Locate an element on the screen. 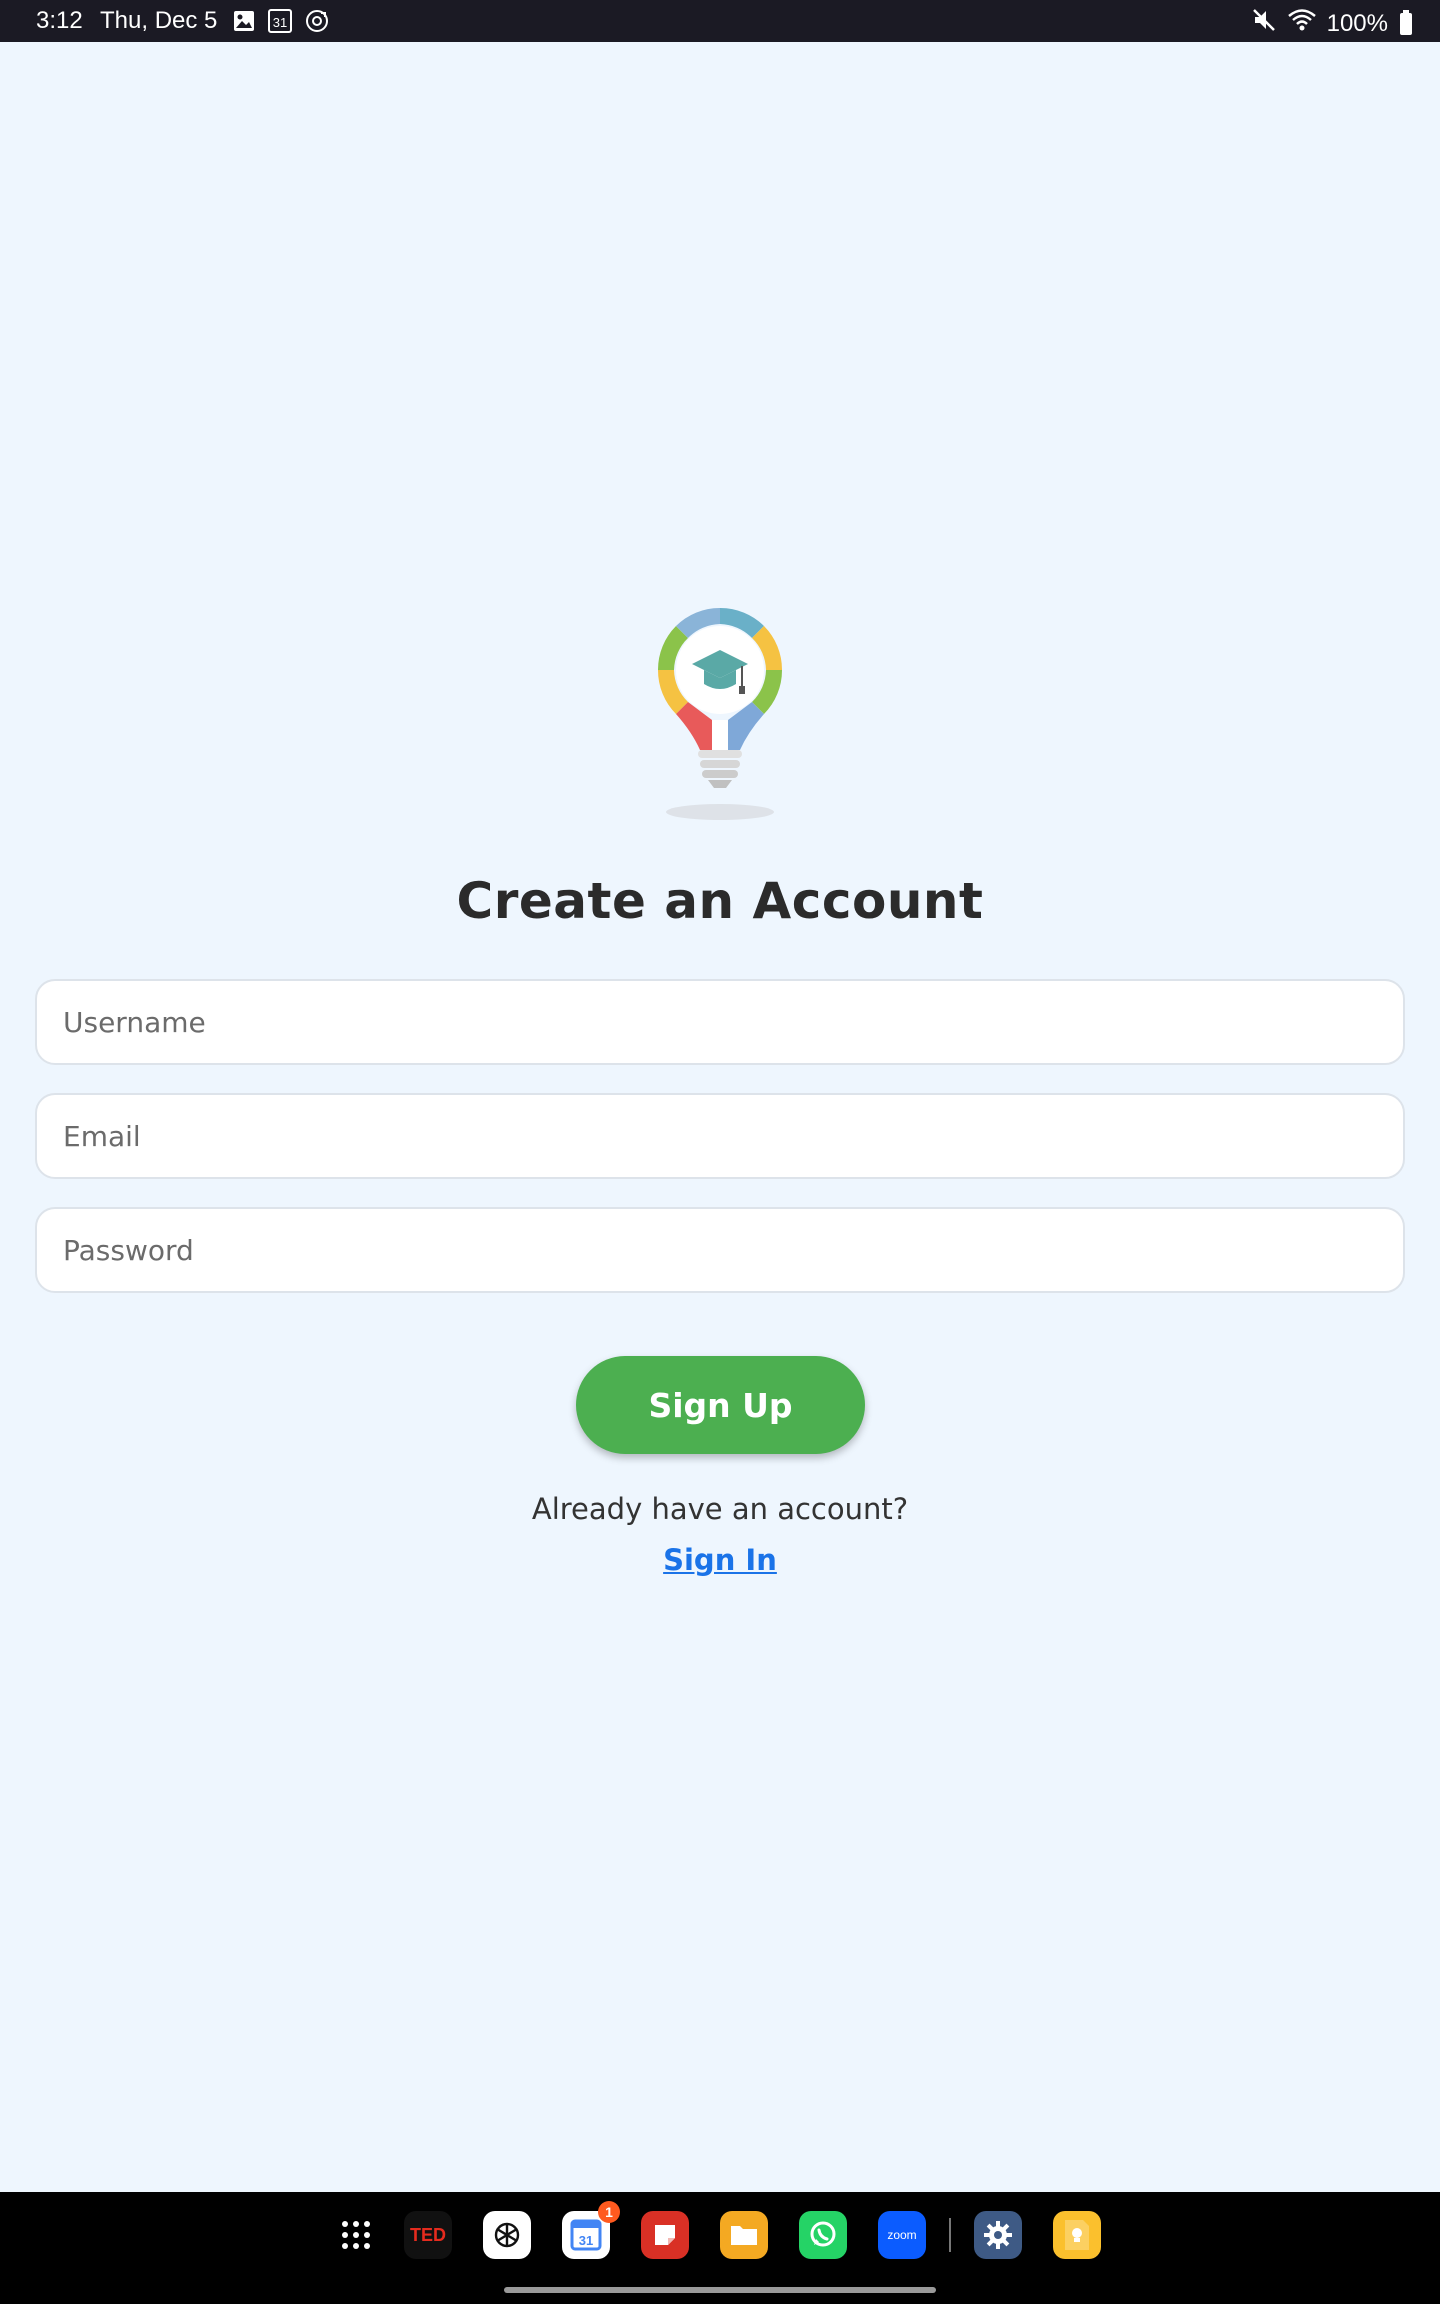 This screenshot has height=2304, width=1440. sign-in-link-row: Sign In is located at coordinates (720, 1560).